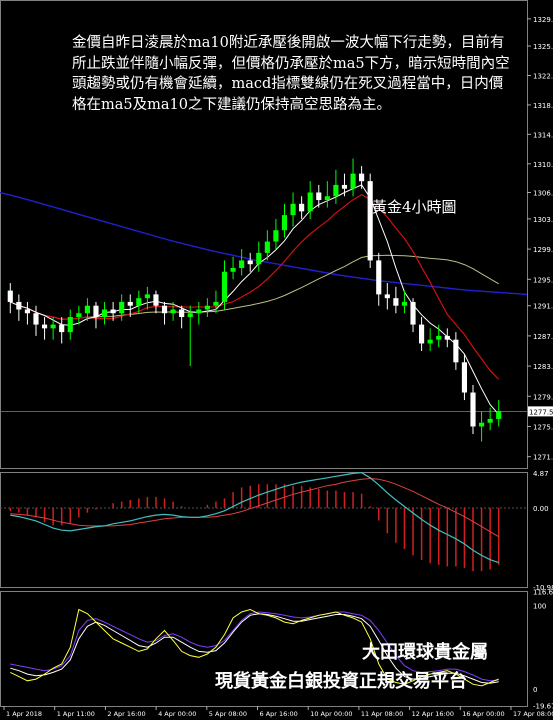  What do you see at coordinates (543, 135) in the screenshot?
I see `price-tick-label: 1314.2` at bounding box center [543, 135].